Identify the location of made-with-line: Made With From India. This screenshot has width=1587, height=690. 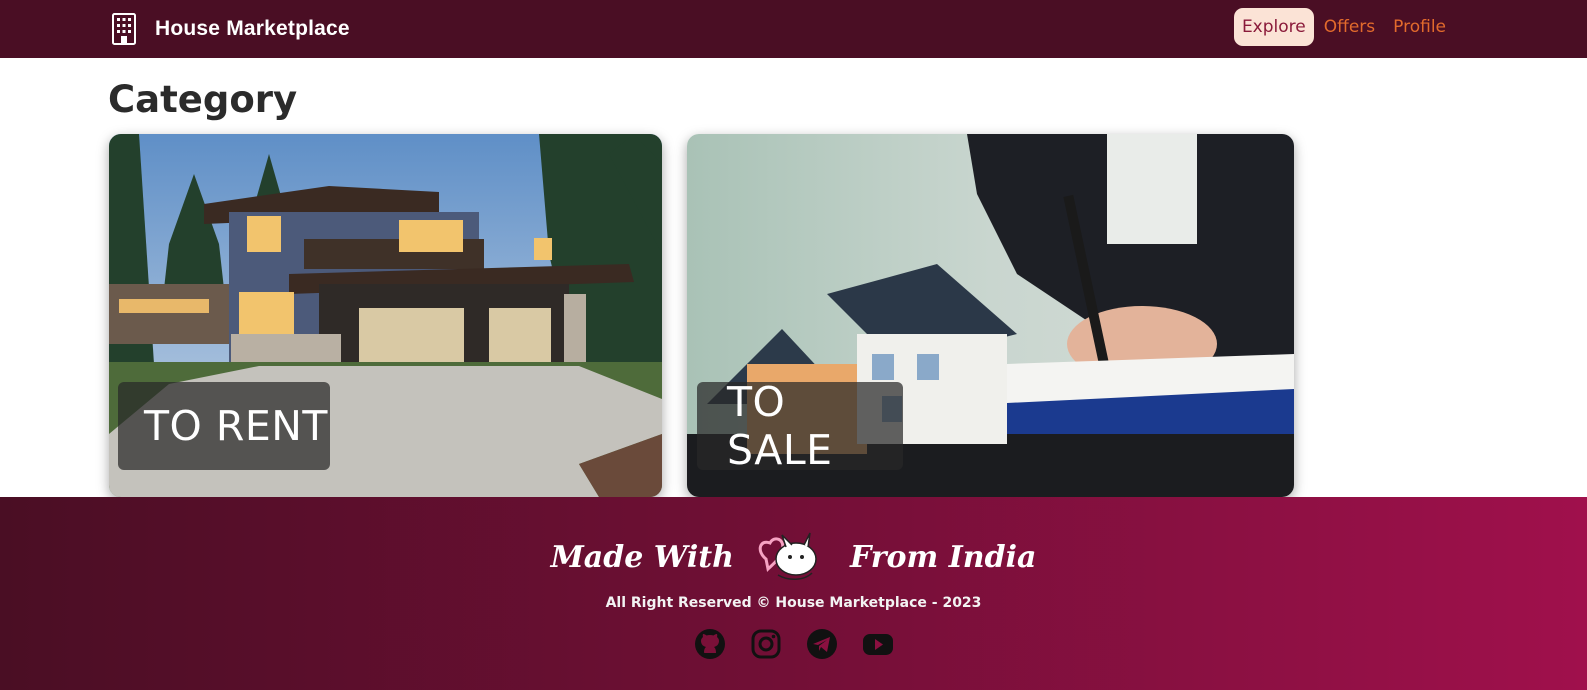
(793, 557).